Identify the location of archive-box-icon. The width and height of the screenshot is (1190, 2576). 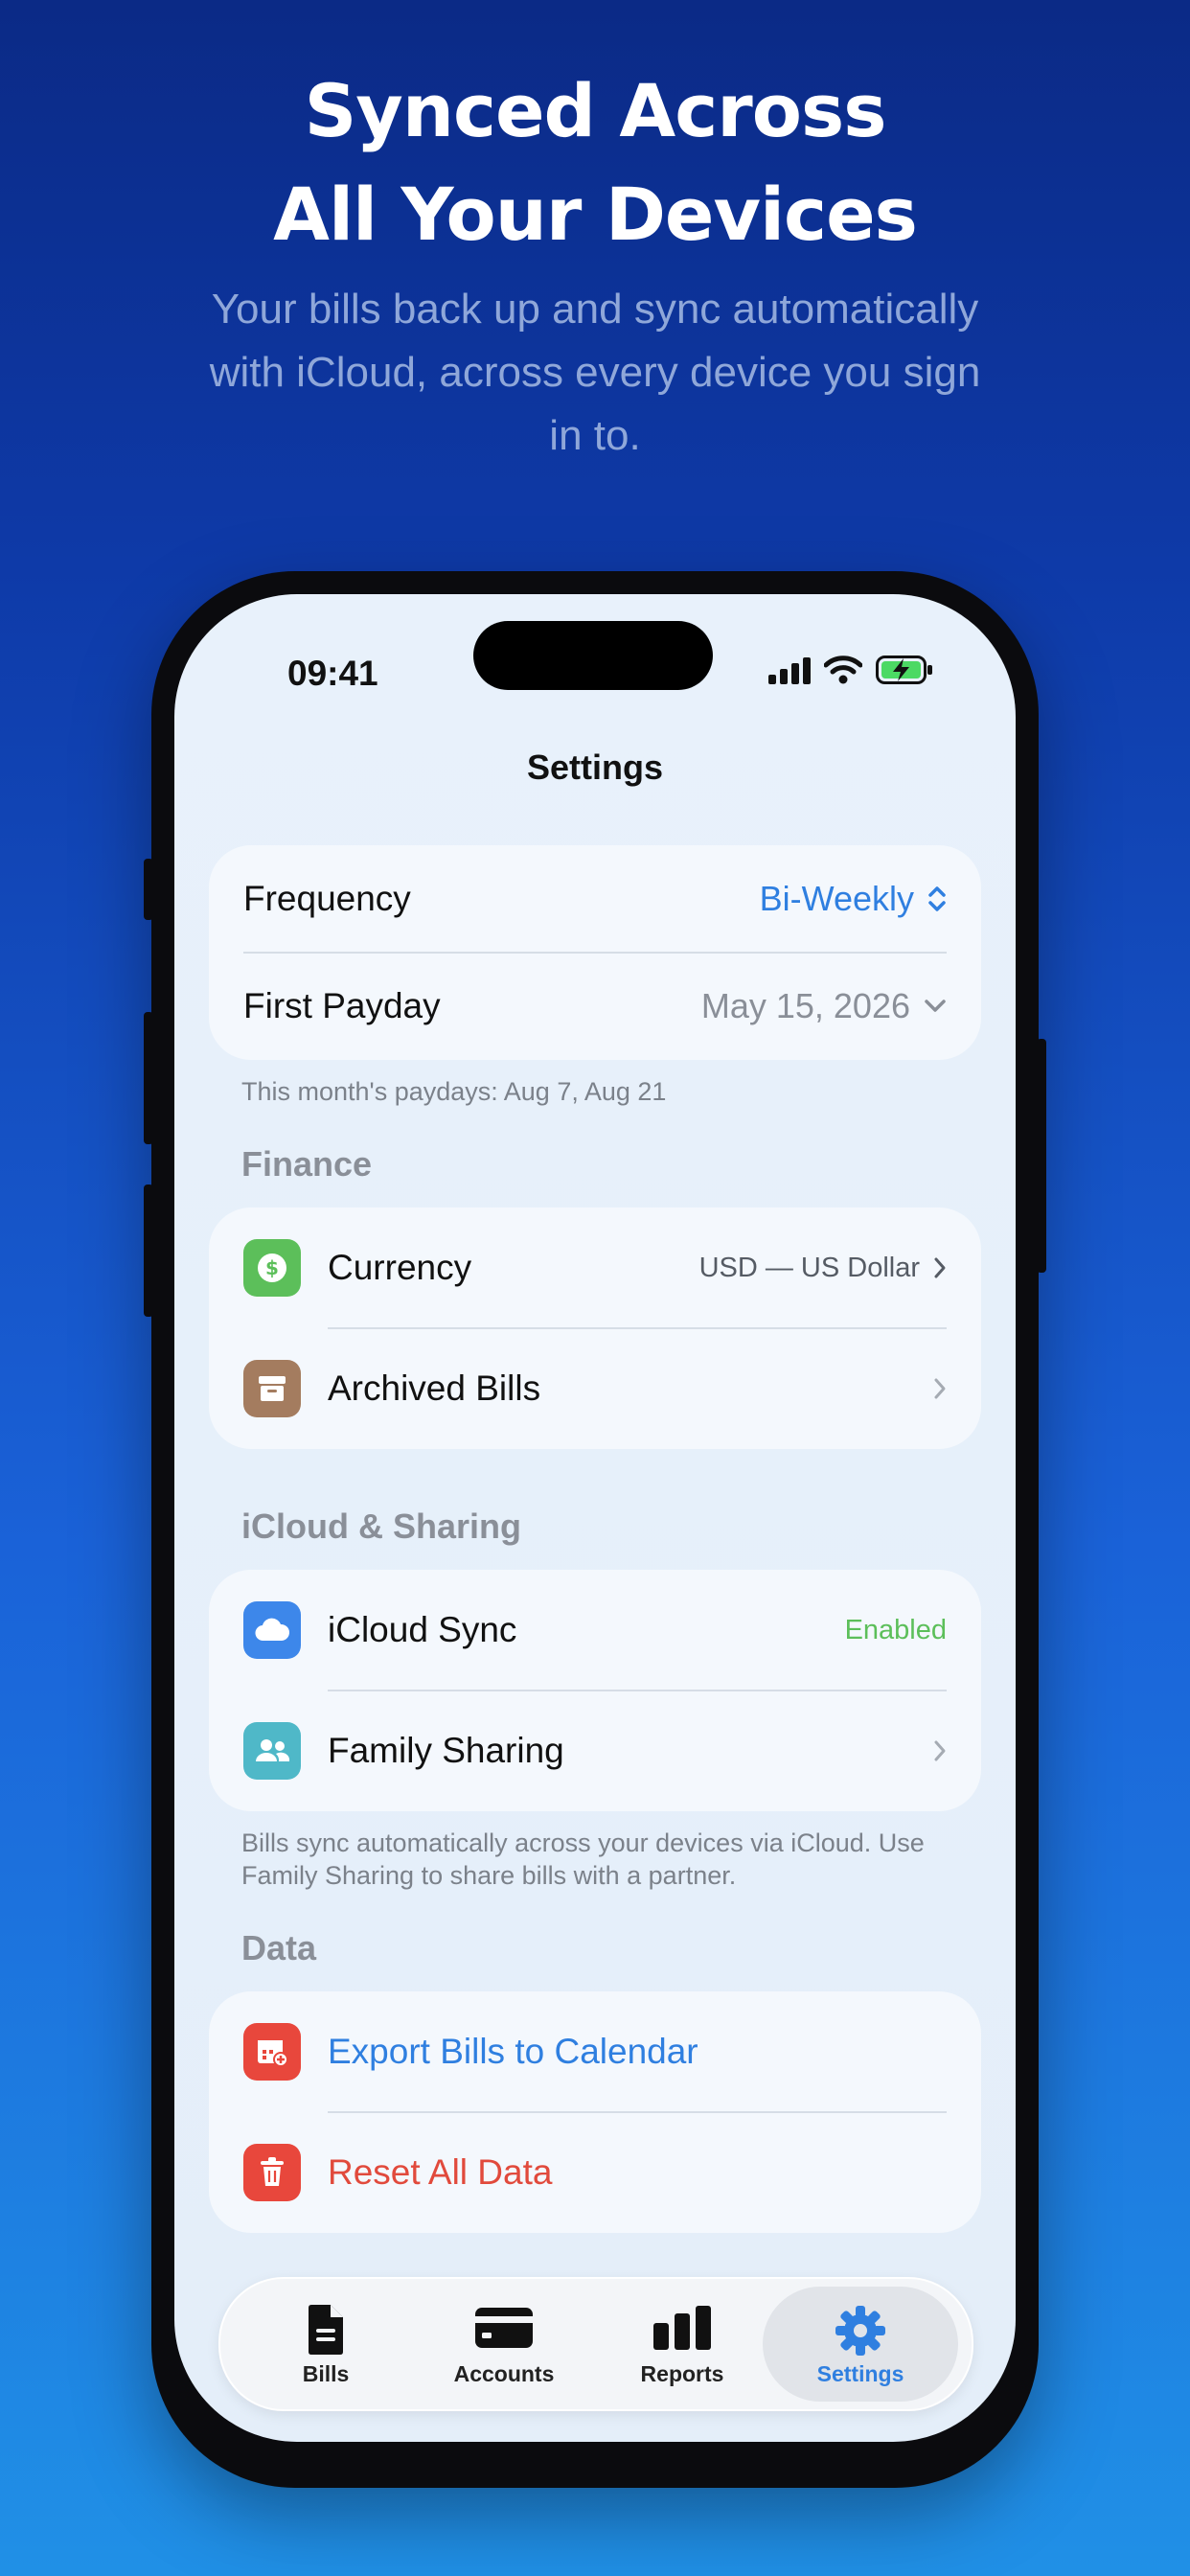
(272, 1388).